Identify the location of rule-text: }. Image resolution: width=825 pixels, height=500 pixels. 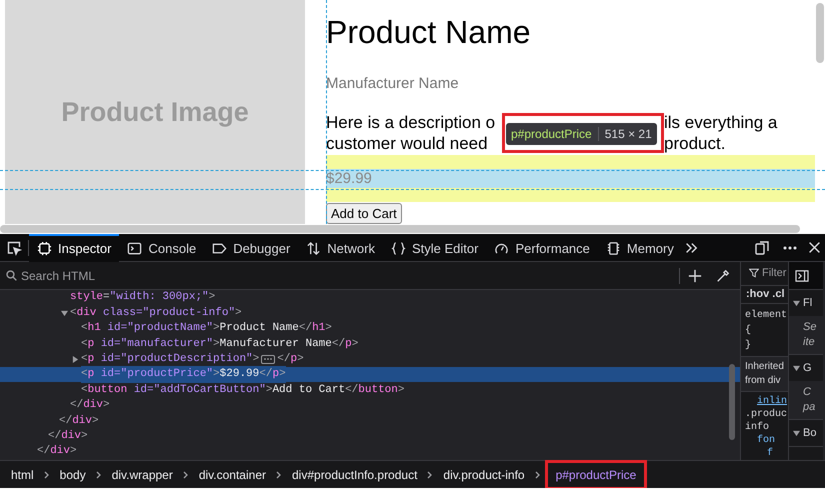
(748, 345).